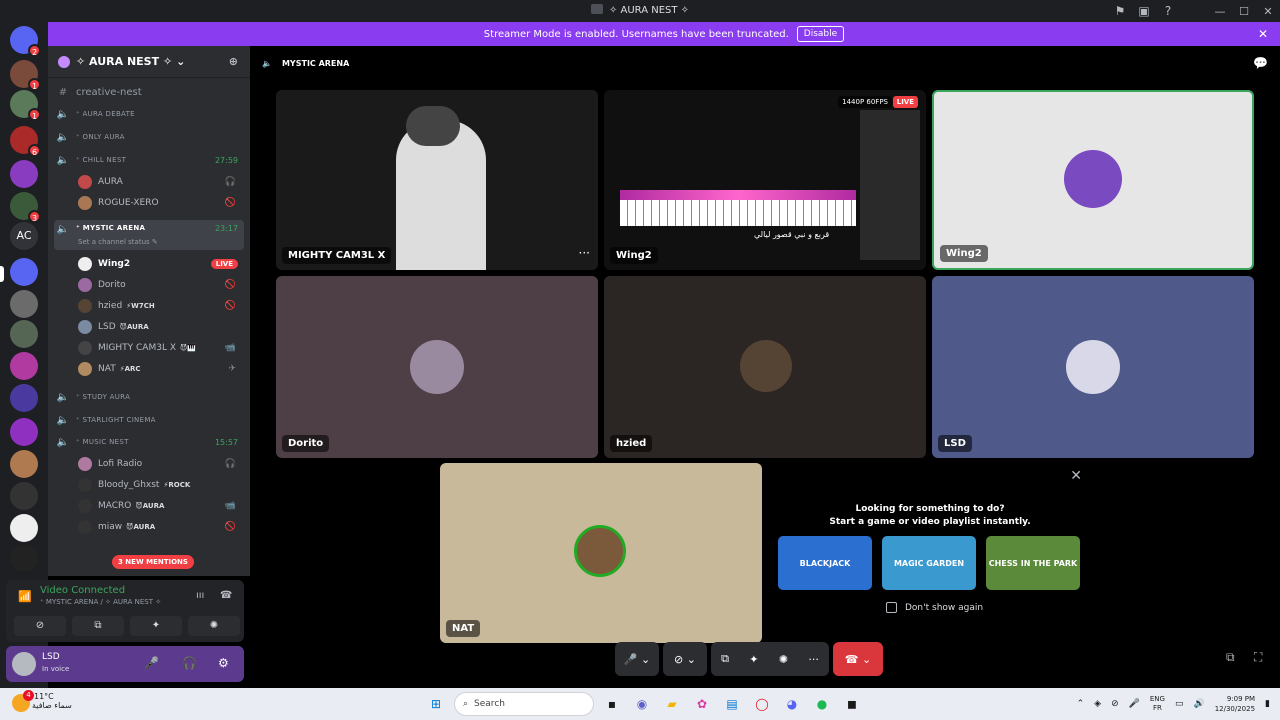  What do you see at coordinates (672, 704) in the screenshot?
I see `file-explorer-icon: ▰` at bounding box center [672, 704].